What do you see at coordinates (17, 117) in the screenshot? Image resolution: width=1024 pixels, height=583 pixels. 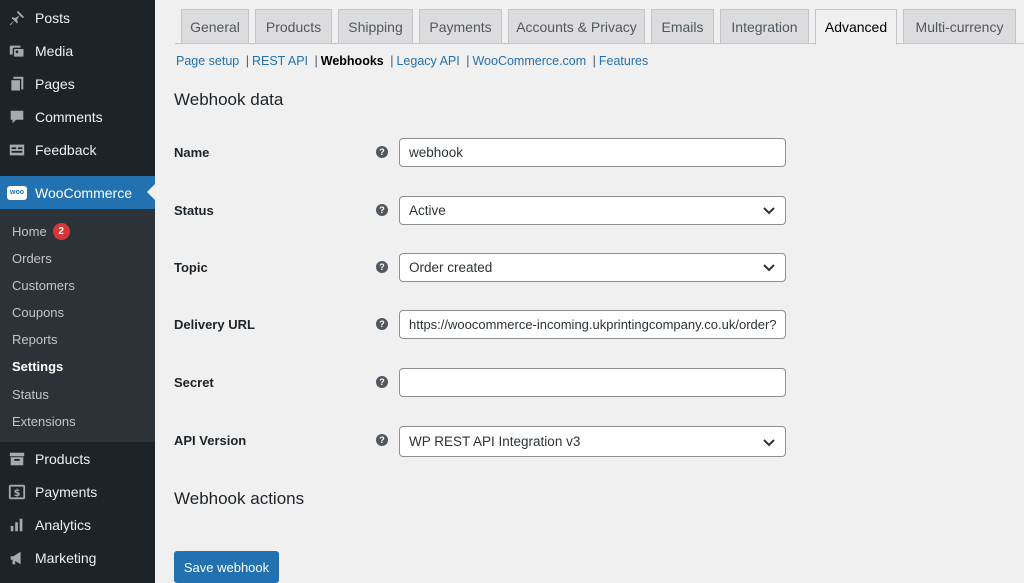 I see `comment-icon` at bounding box center [17, 117].